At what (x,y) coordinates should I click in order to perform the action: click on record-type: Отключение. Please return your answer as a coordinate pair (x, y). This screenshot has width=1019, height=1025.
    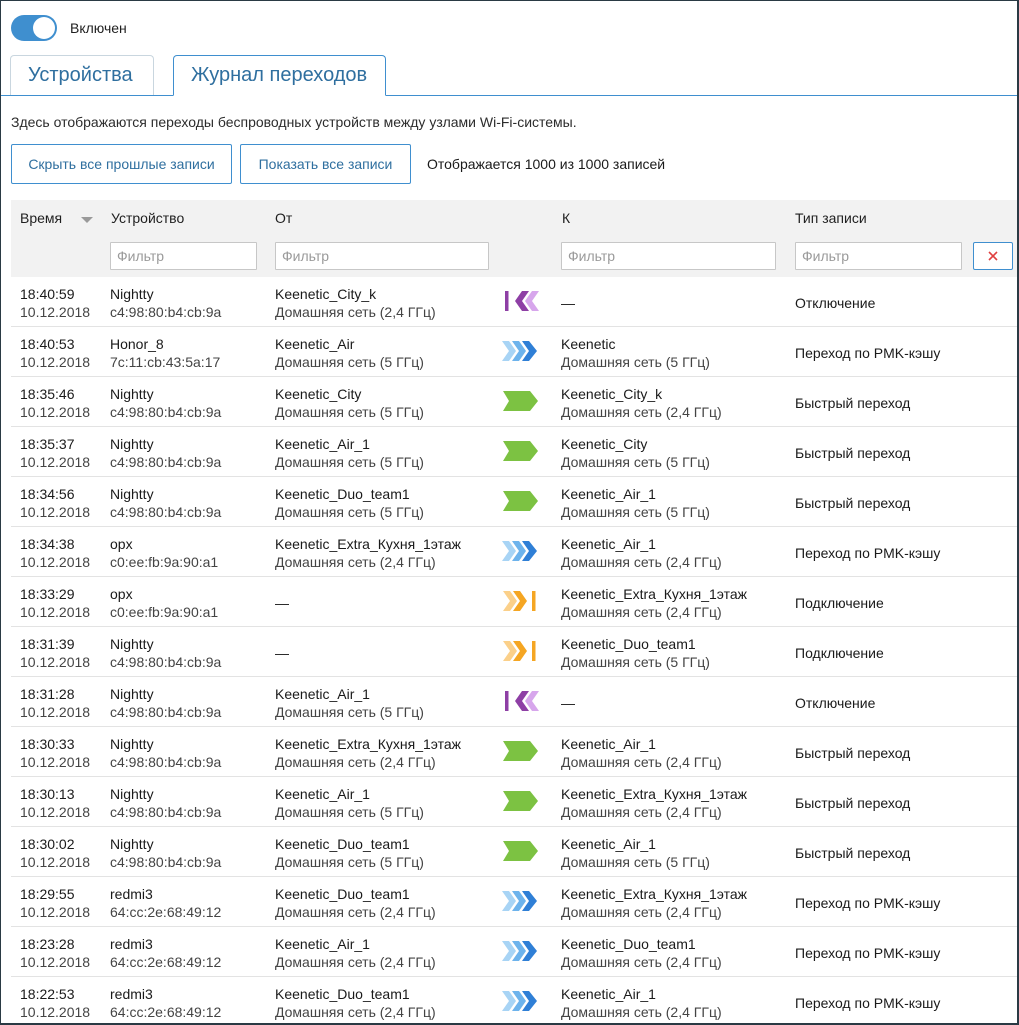
    Looking at the image, I should click on (835, 703).